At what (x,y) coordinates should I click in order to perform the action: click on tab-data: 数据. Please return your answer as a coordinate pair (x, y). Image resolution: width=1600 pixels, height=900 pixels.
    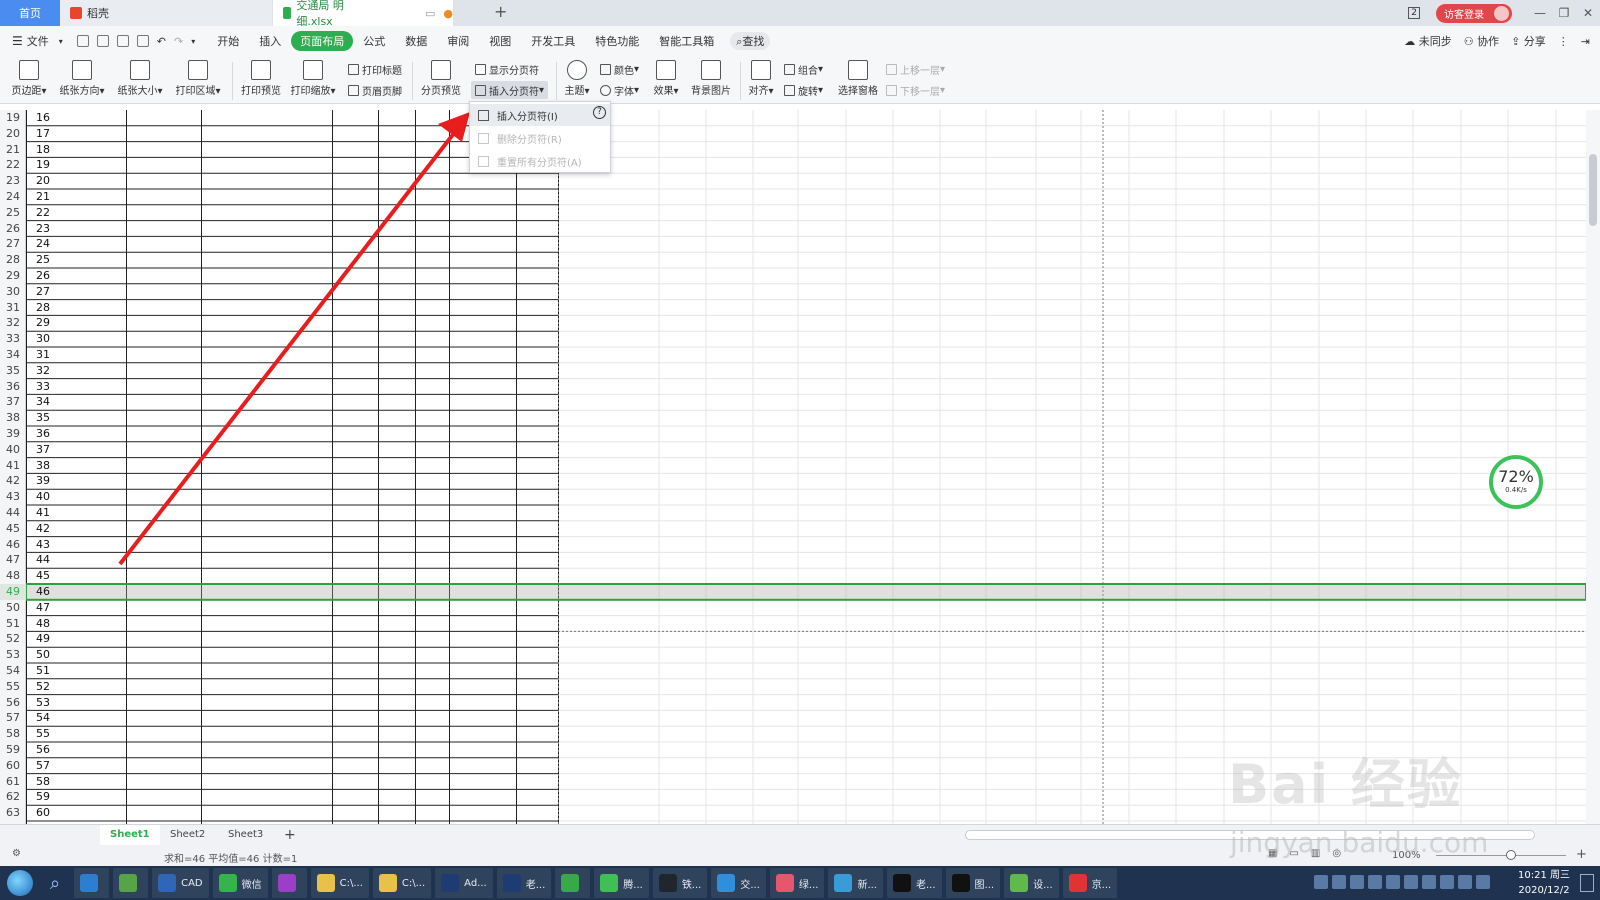
    Looking at the image, I should click on (416, 41).